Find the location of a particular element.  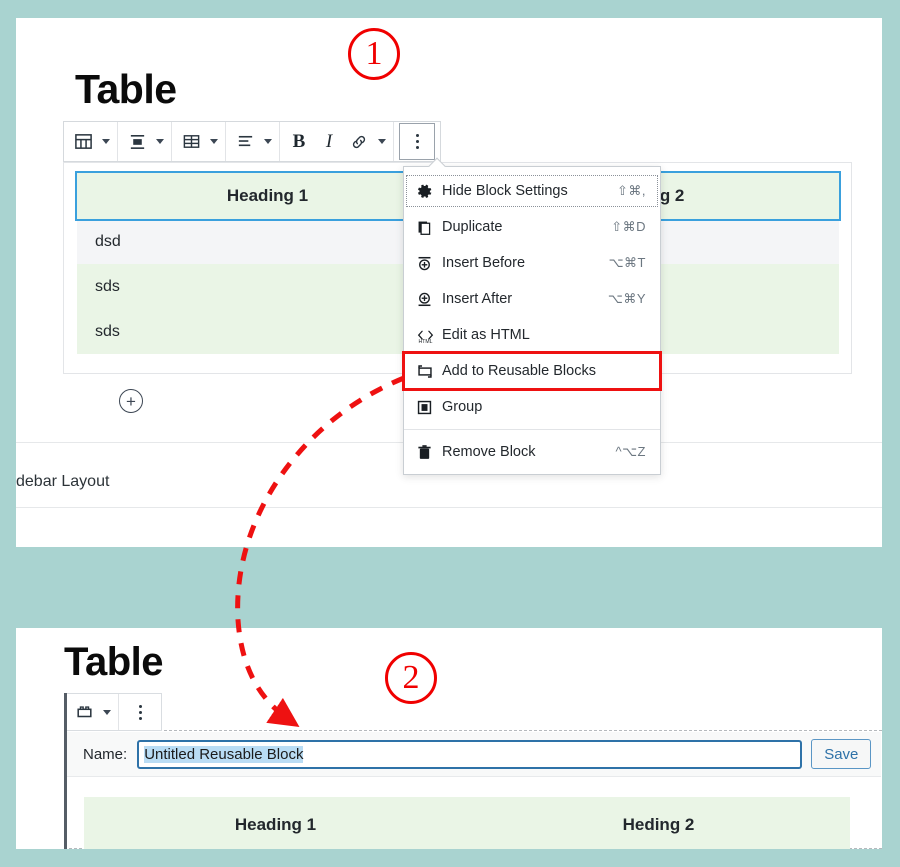

toolbar-group-block-align is located at coordinates (145, 141).